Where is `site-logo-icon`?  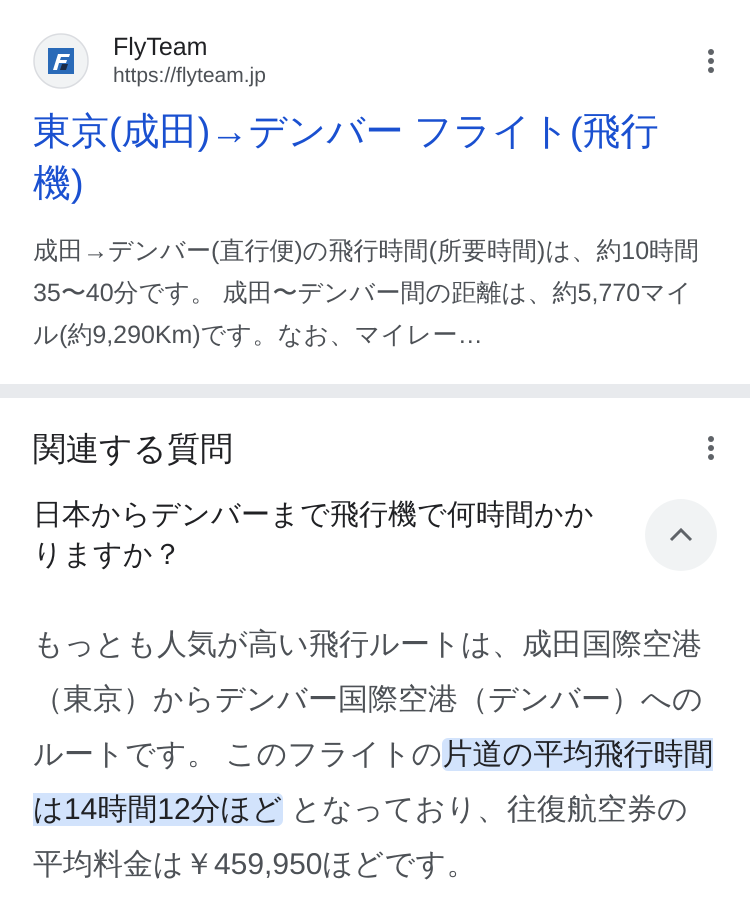 site-logo-icon is located at coordinates (61, 60).